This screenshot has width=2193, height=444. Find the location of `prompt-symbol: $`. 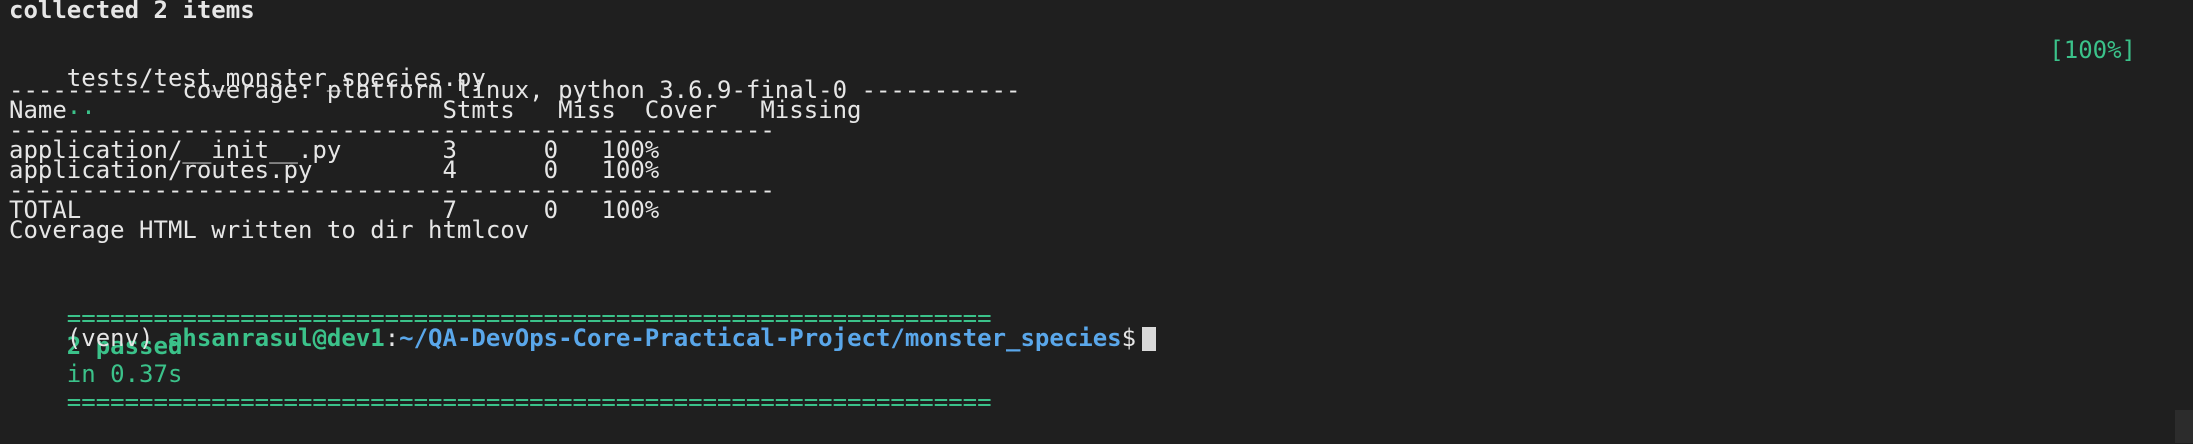

prompt-symbol: $ is located at coordinates (1129, 338).